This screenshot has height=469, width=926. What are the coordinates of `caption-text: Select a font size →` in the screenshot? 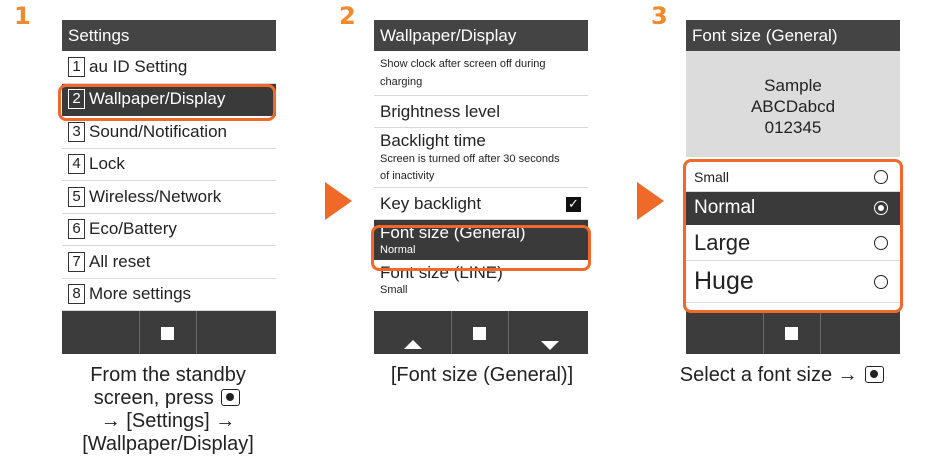 It's located at (768, 375).